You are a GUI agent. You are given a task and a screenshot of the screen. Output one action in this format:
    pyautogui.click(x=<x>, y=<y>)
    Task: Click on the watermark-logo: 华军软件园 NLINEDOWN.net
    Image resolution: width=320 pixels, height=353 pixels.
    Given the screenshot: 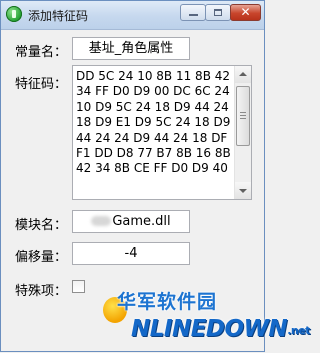 What is the action you would take?
    pyautogui.click(x=197, y=320)
    